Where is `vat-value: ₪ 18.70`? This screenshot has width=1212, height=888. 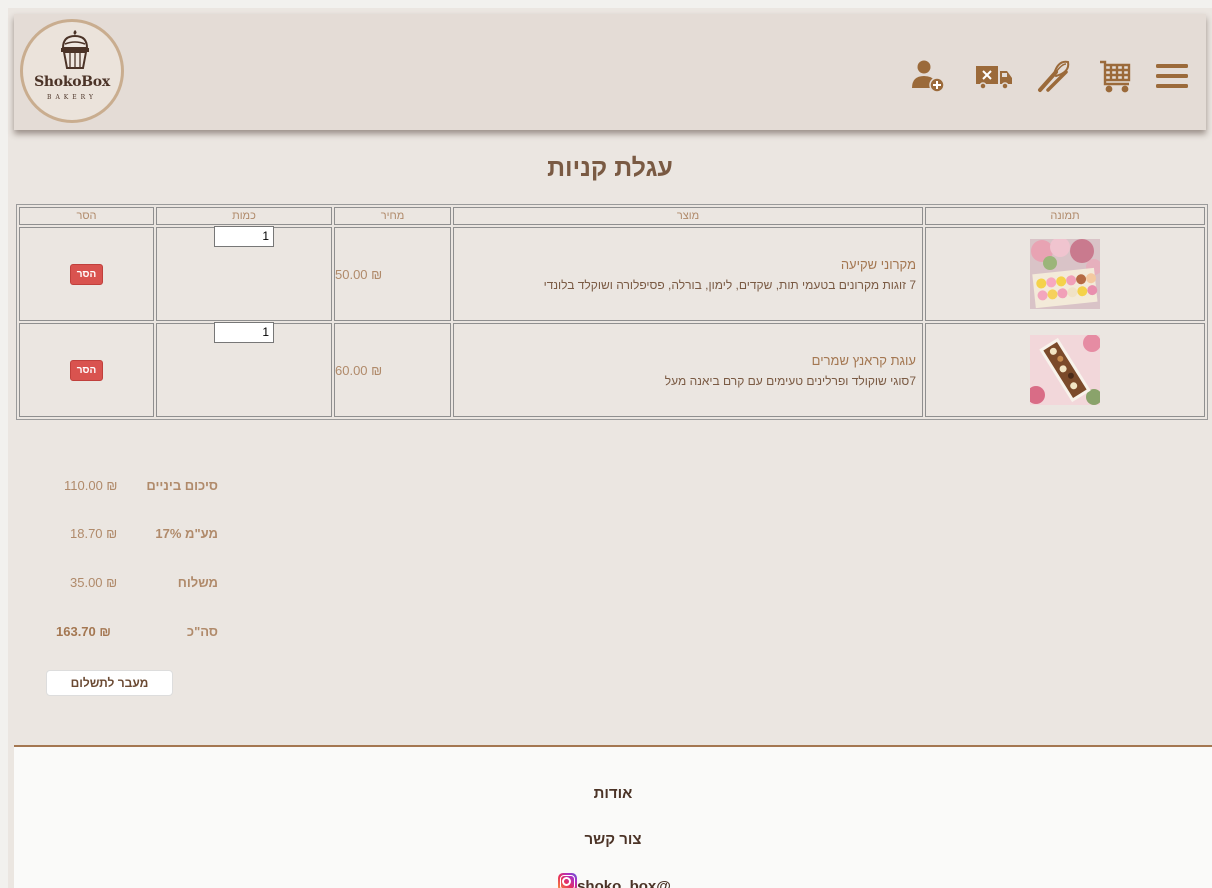 vat-value: ₪ 18.70 is located at coordinates (94, 533).